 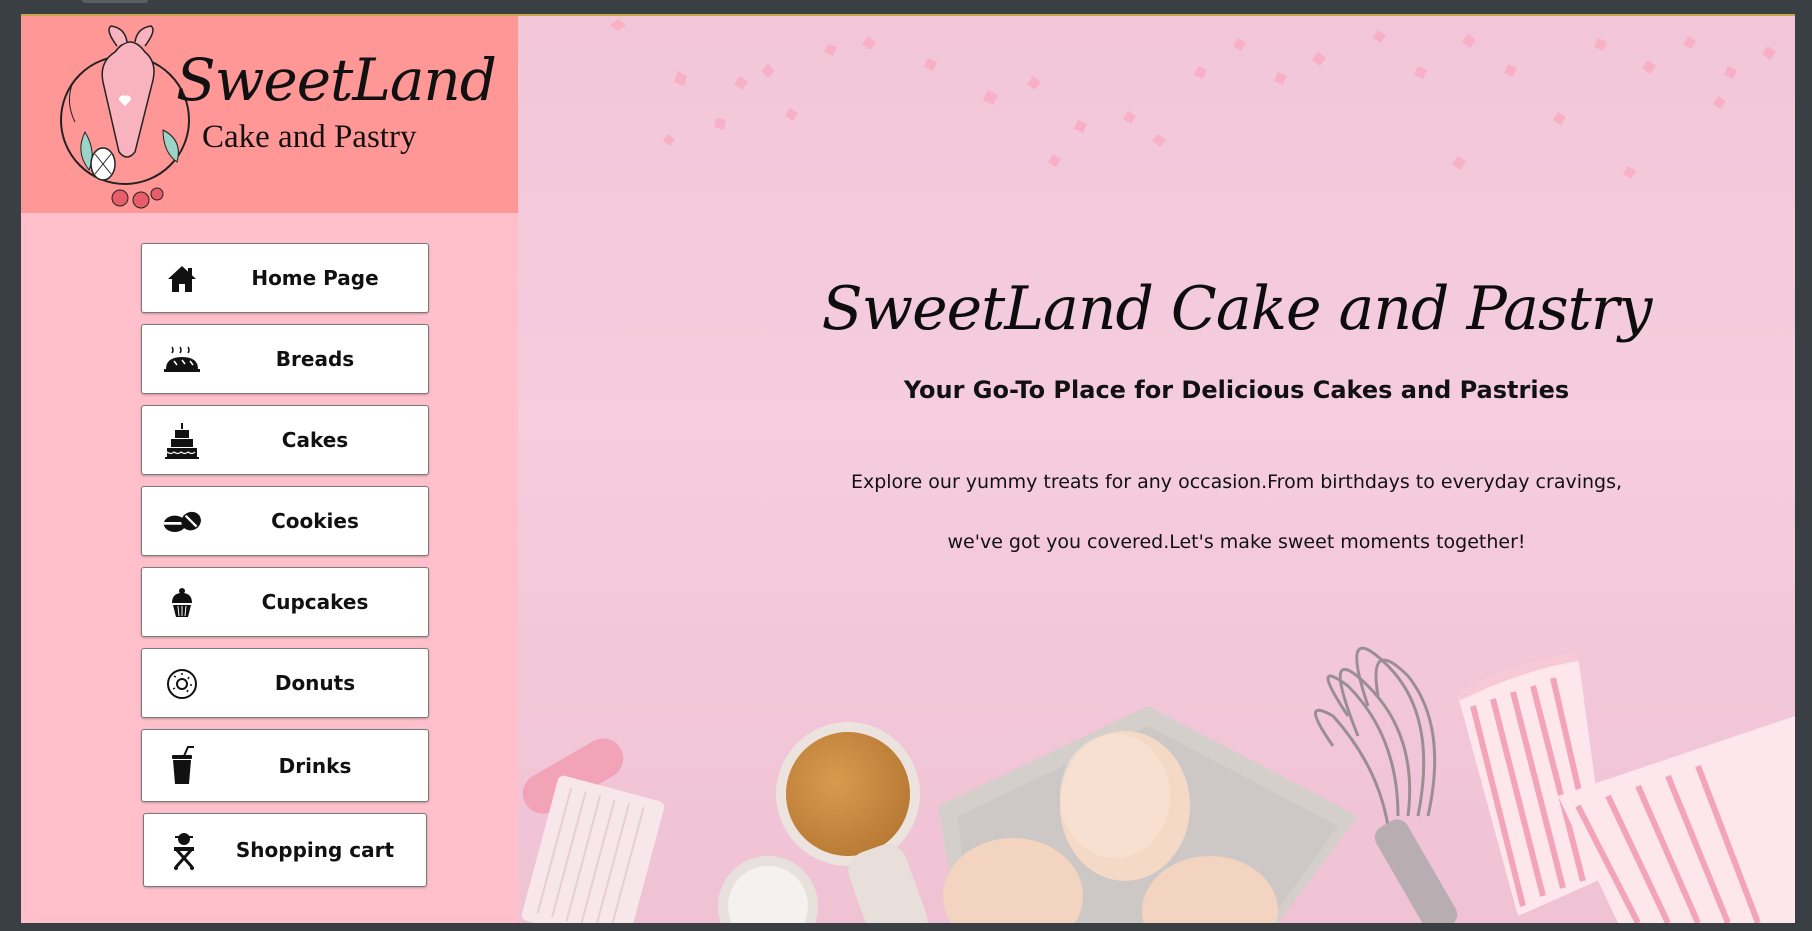 I want to click on nav-button-donuts: Donuts, so click(x=285, y=683).